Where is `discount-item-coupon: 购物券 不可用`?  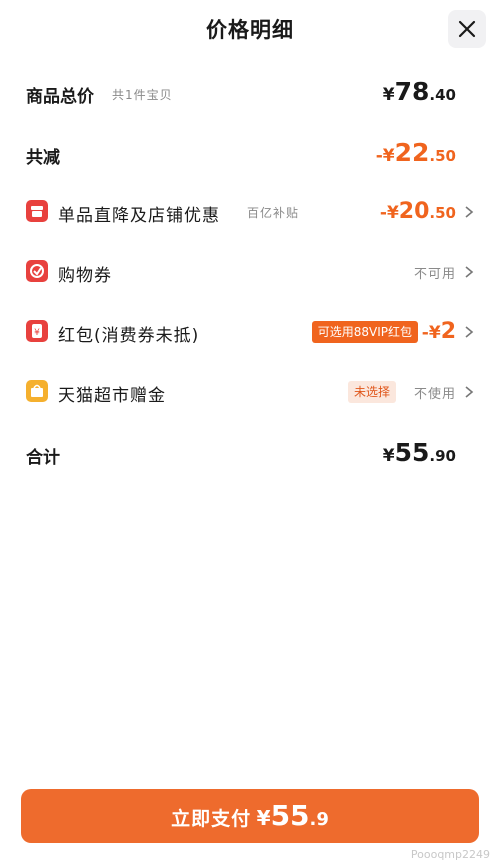
discount-item-coupon: 购物券 不可用 is located at coordinates (250, 273).